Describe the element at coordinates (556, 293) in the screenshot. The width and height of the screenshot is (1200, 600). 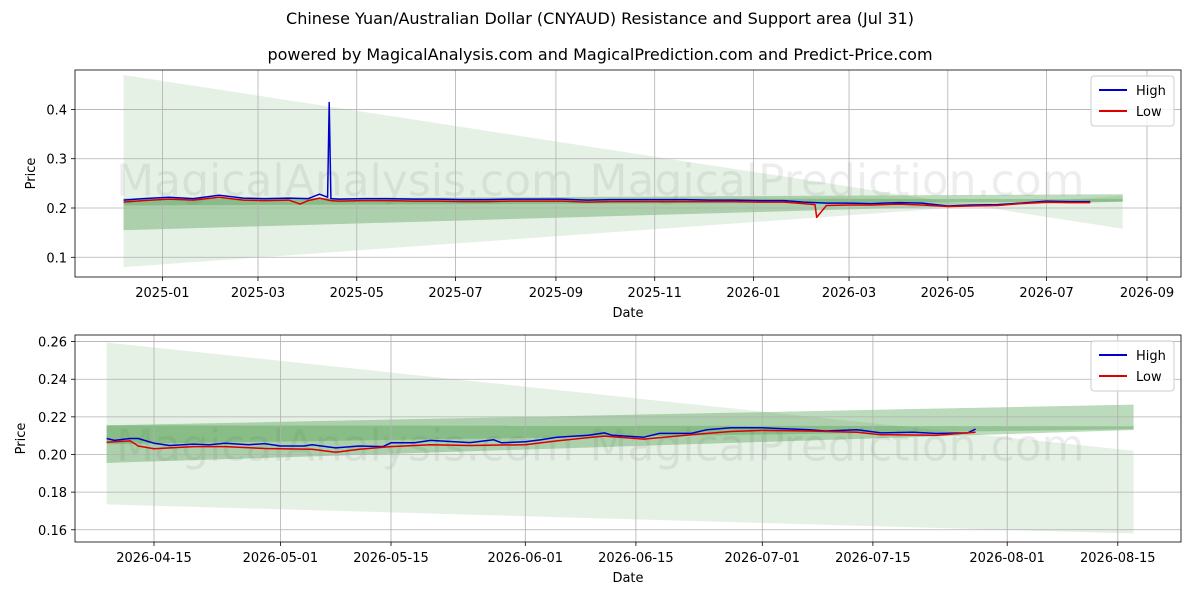
I see `x-tick-label: 2025-09` at that location.